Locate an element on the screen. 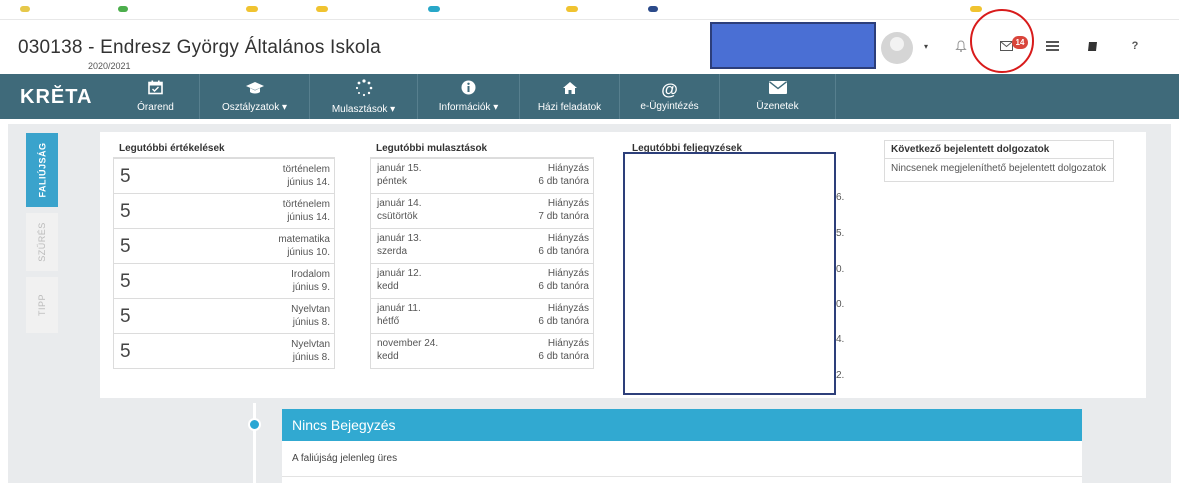  tab-tipp: TIPP is located at coordinates (42, 305).